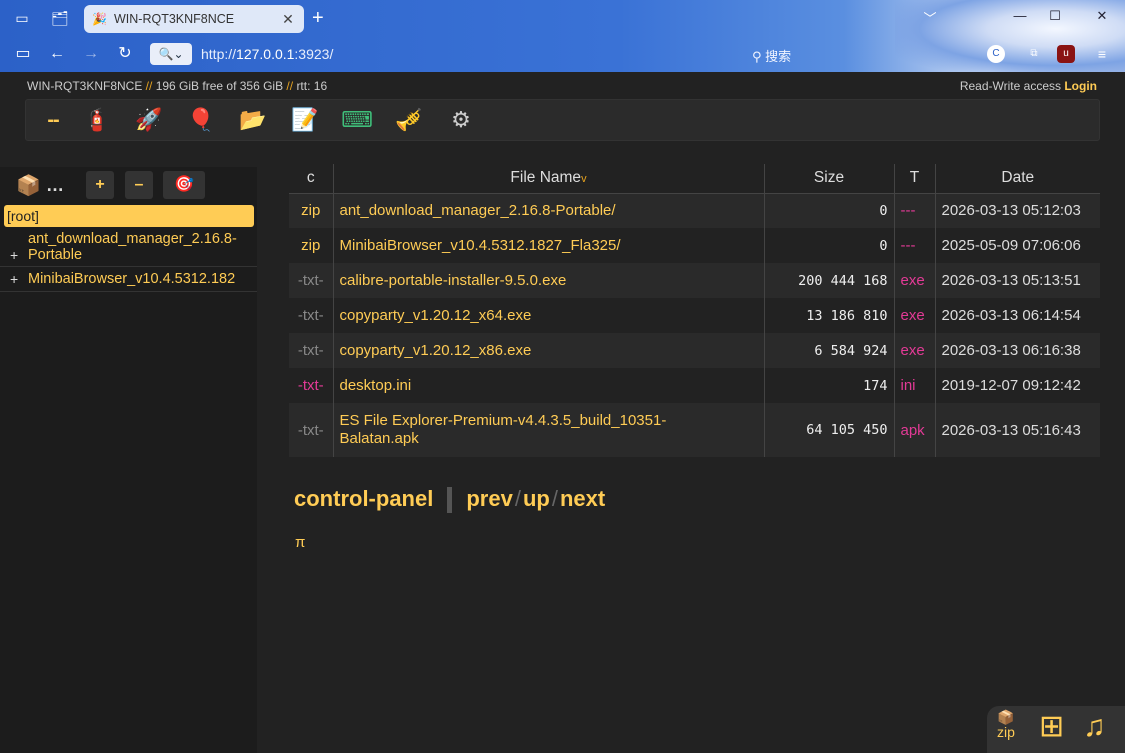  I want to click on zip-download-button: 📦 zip, so click(1006, 725).